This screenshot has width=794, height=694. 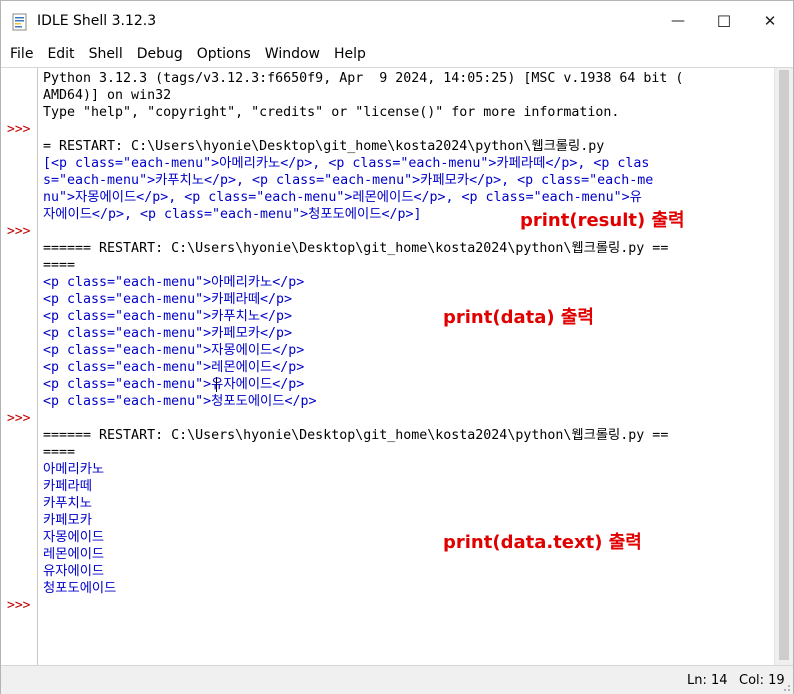 What do you see at coordinates (168, 333) in the screenshot?
I see `shell-line: <p class="each-menu">카페모카</p>` at bounding box center [168, 333].